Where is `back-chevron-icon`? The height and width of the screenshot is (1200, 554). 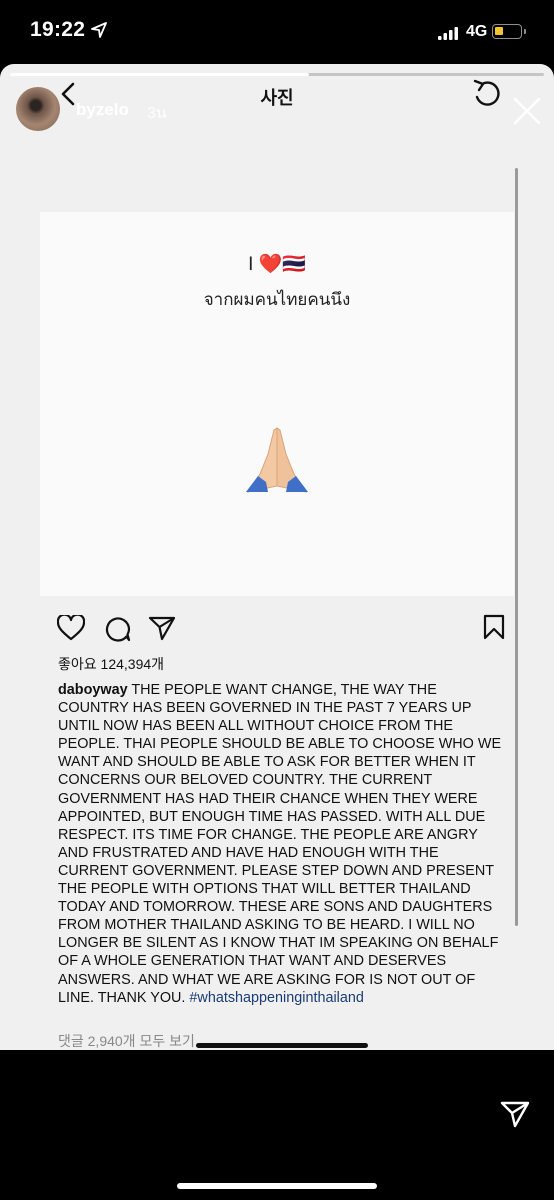
back-chevron-icon is located at coordinates (68, 96).